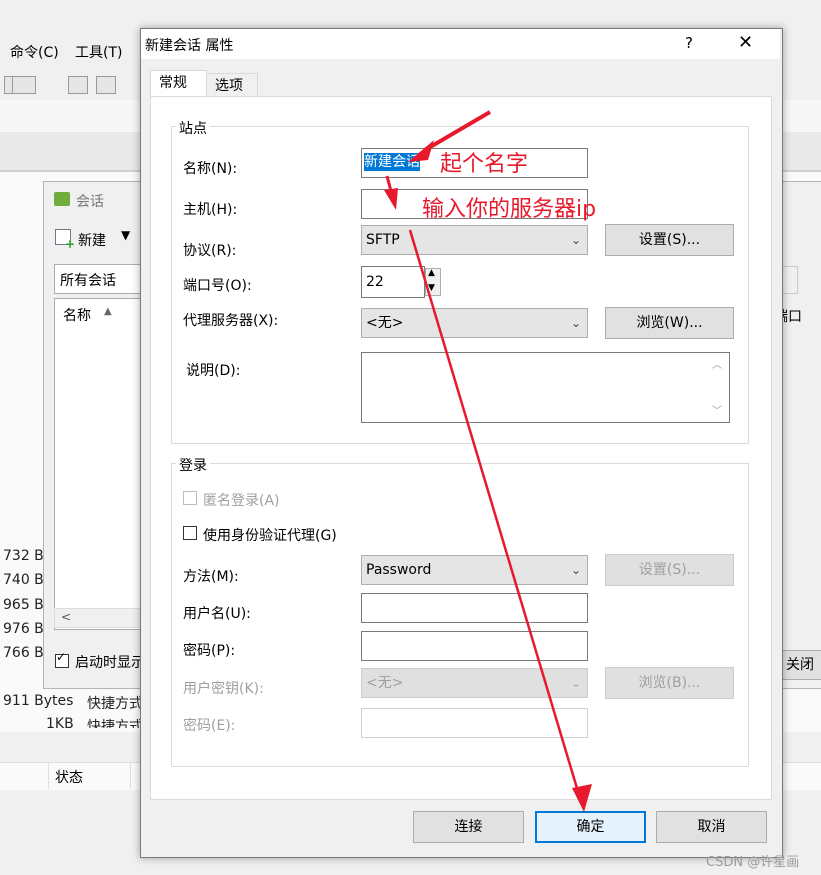 This screenshot has width=821, height=875. What do you see at coordinates (484, 164) in the screenshot?
I see `name-hint-annotation: 起个名字` at bounding box center [484, 164].